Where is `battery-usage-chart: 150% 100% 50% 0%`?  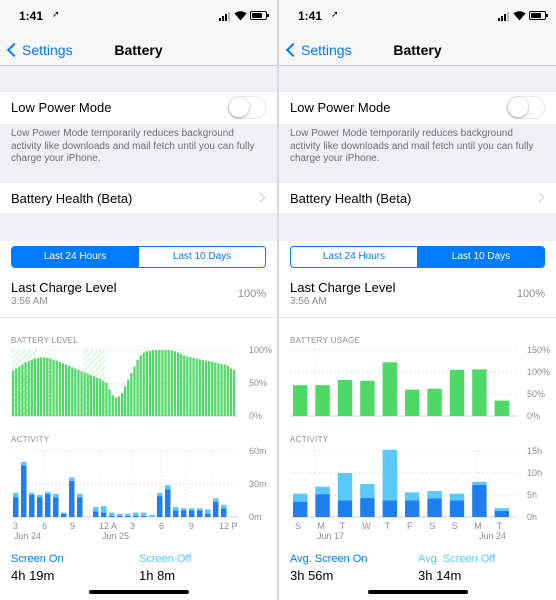
battery-usage-chart: 150% 100% 50% 0% is located at coordinates (420, 383).